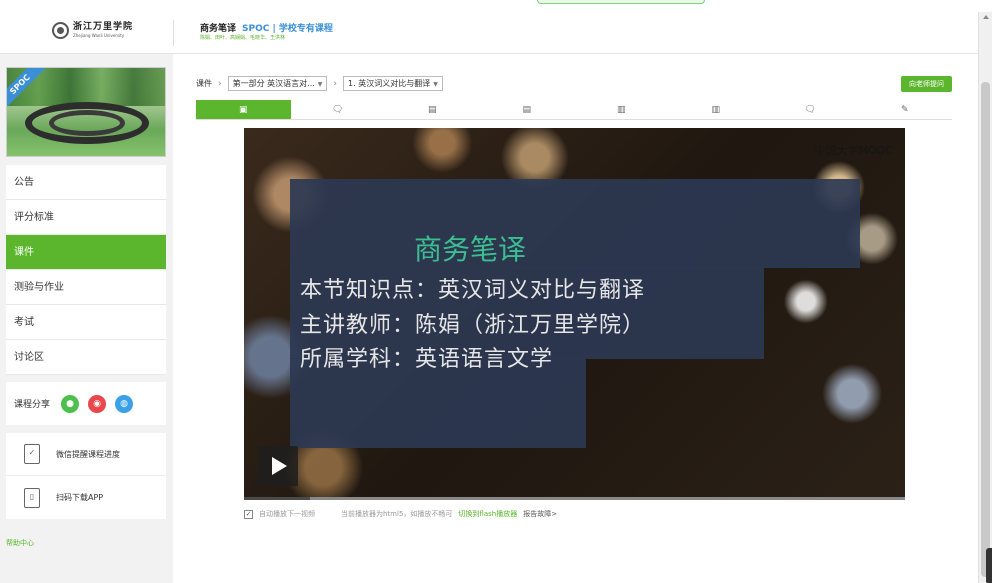 The width and height of the screenshot is (992, 583). I want to click on course-cover-image: SPOC, so click(86, 112).